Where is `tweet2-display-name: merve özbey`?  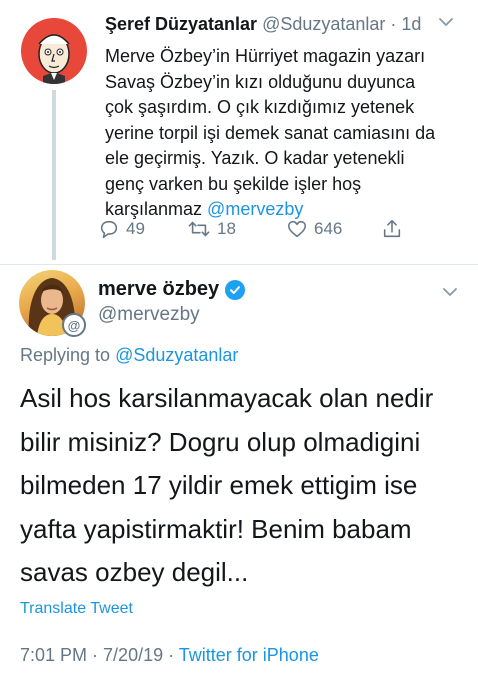
tweet2-display-name: merve özbey is located at coordinates (158, 289).